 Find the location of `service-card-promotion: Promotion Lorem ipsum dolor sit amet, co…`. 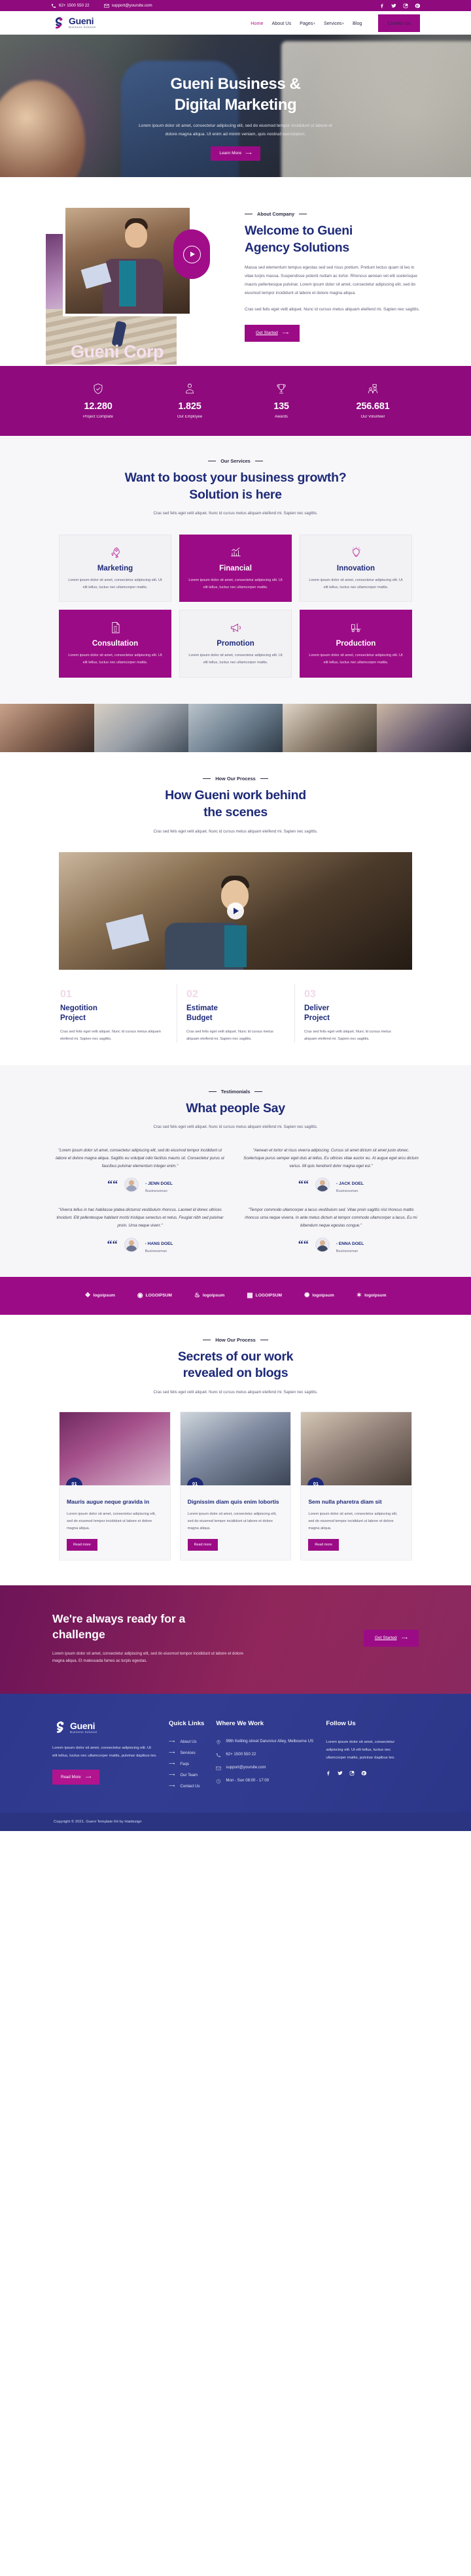

service-card-promotion: Promotion Lorem ipsum dolor sit amet, co… is located at coordinates (235, 644).